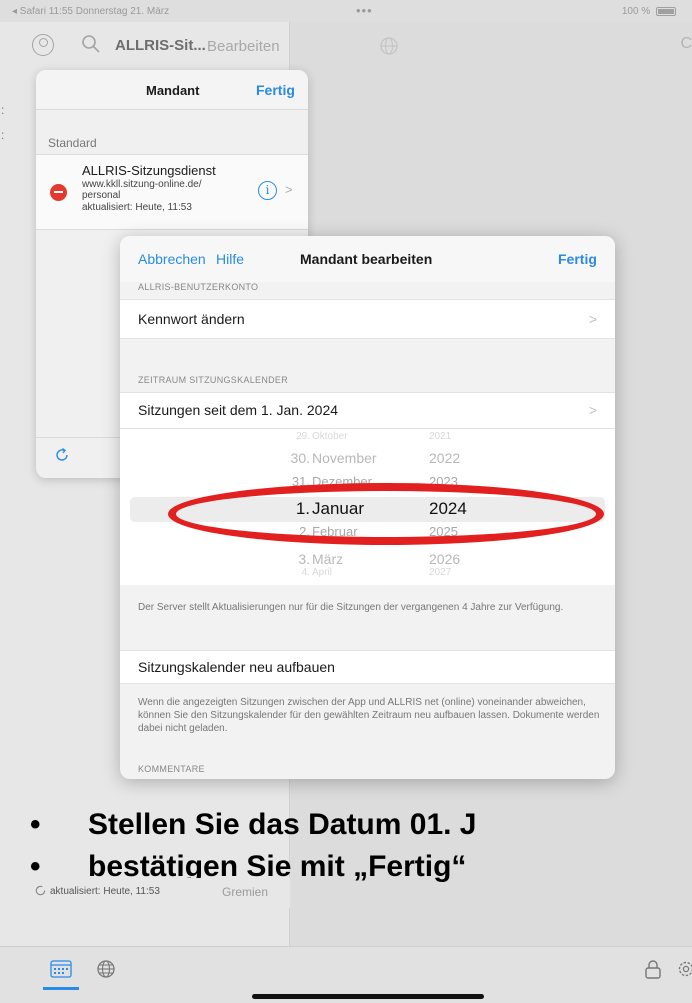  Describe the element at coordinates (171, 769) in the screenshot. I see `comments-section-header: KOMMENTARE` at that location.